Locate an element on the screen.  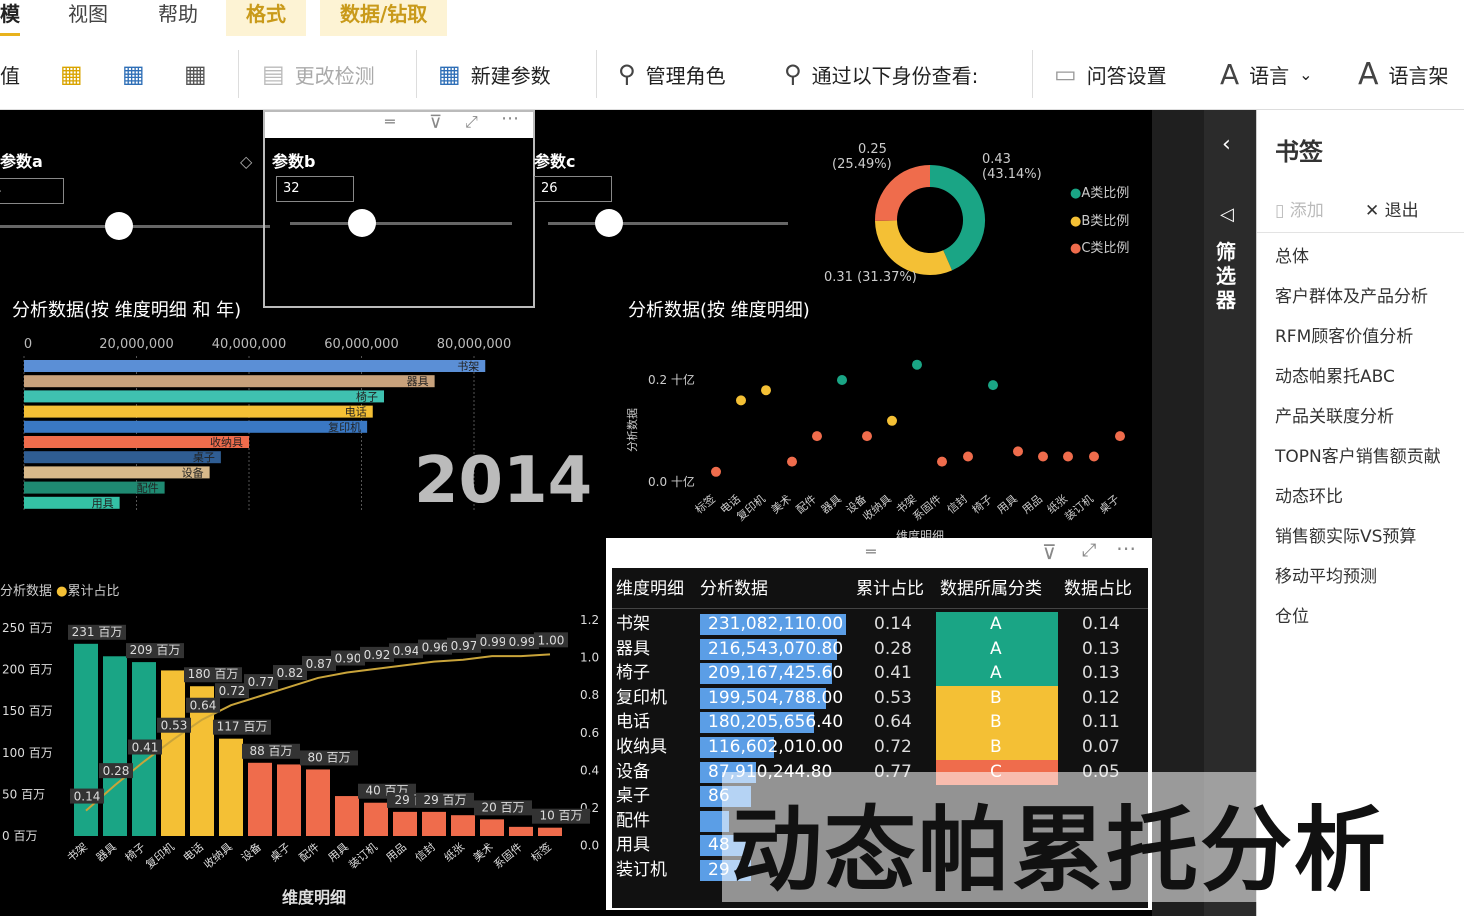
col-header-dimension: 维度明细 is located at coordinates (650, 586).